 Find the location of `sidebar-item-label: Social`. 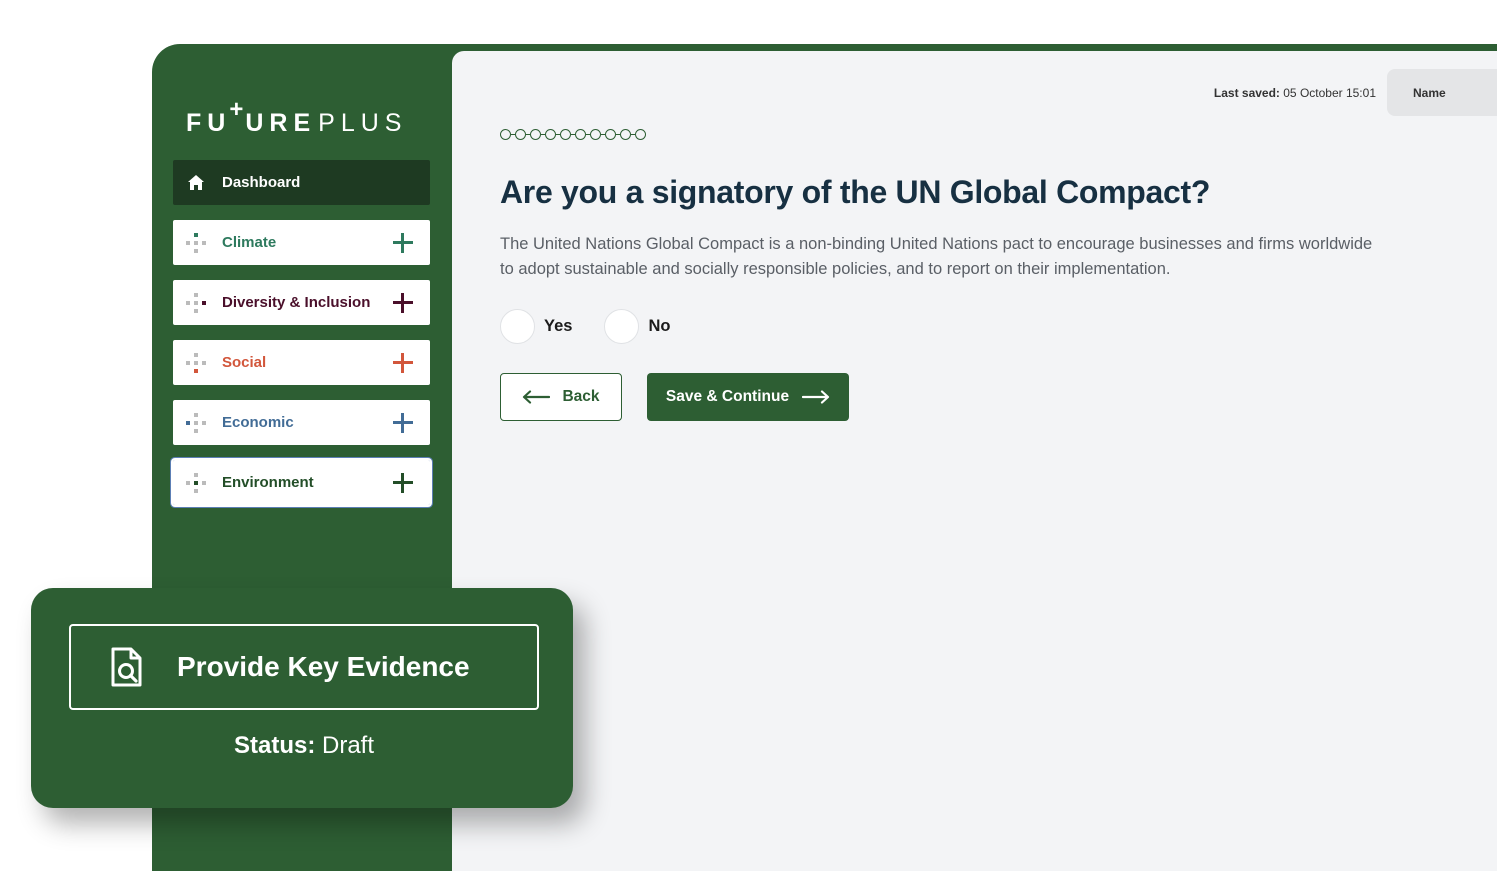

sidebar-item-label: Social is located at coordinates (244, 362).